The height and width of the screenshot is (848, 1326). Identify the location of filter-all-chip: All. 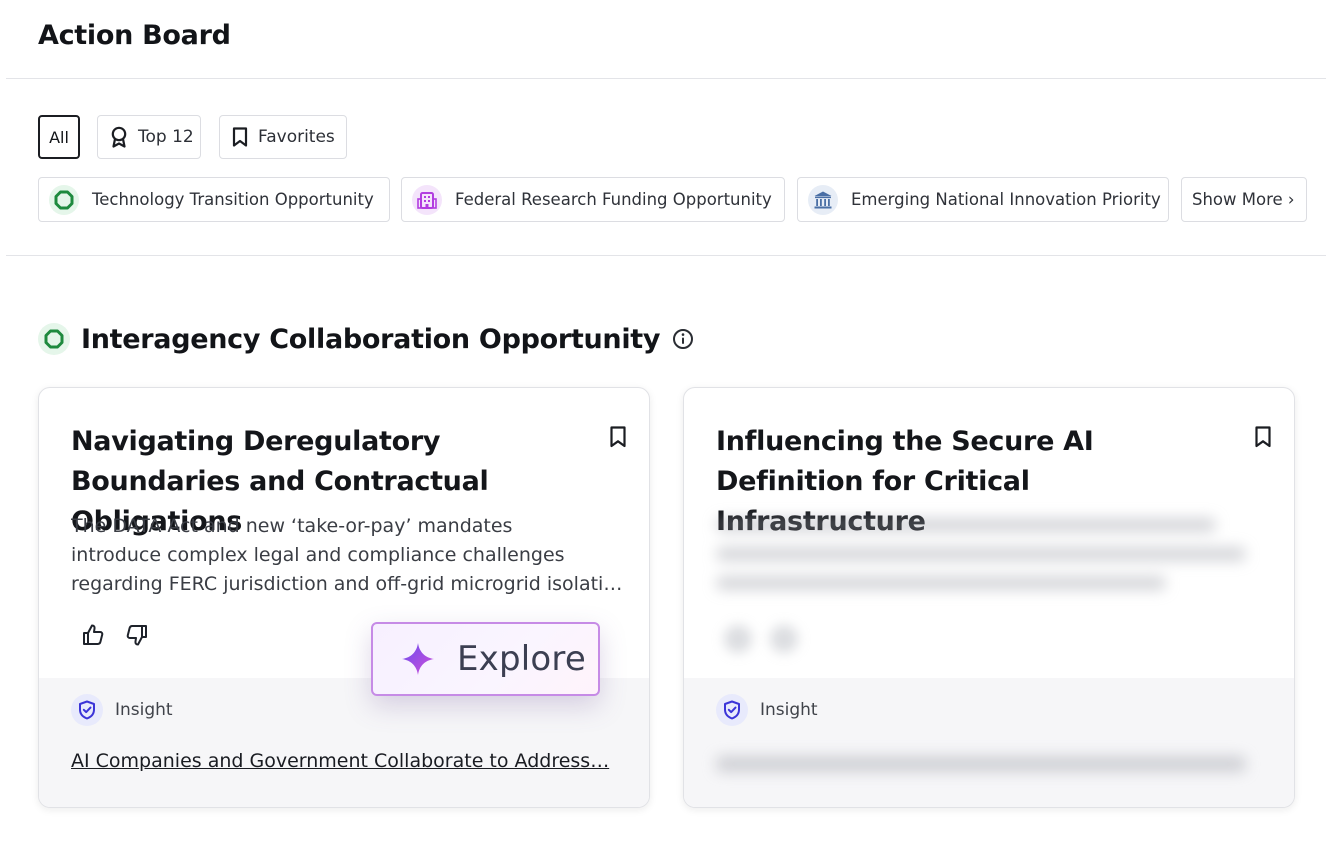
(59, 137).